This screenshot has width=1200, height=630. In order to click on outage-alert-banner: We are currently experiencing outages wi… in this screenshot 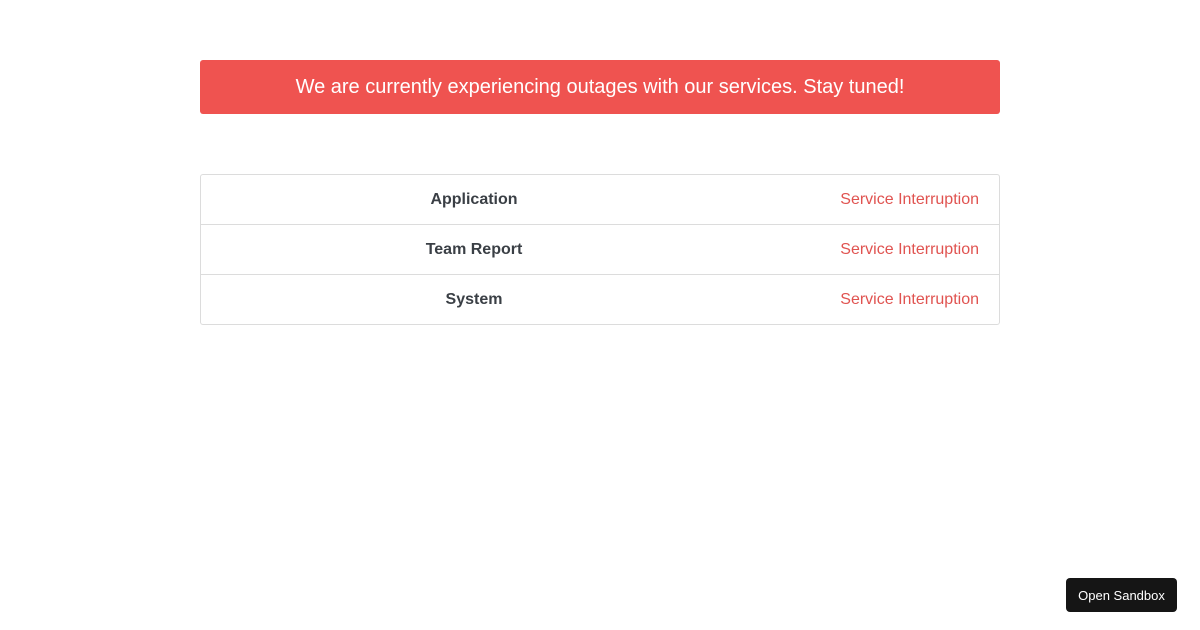, I will do `click(600, 87)`.